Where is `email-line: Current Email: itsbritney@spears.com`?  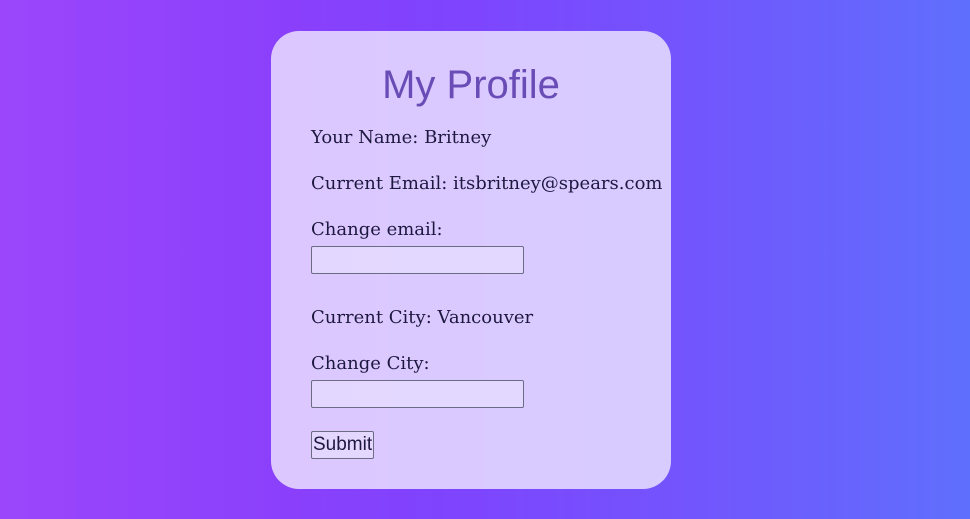 email-line: Current Email: itsbritney@spears.com is located at coordinates (486, 184).